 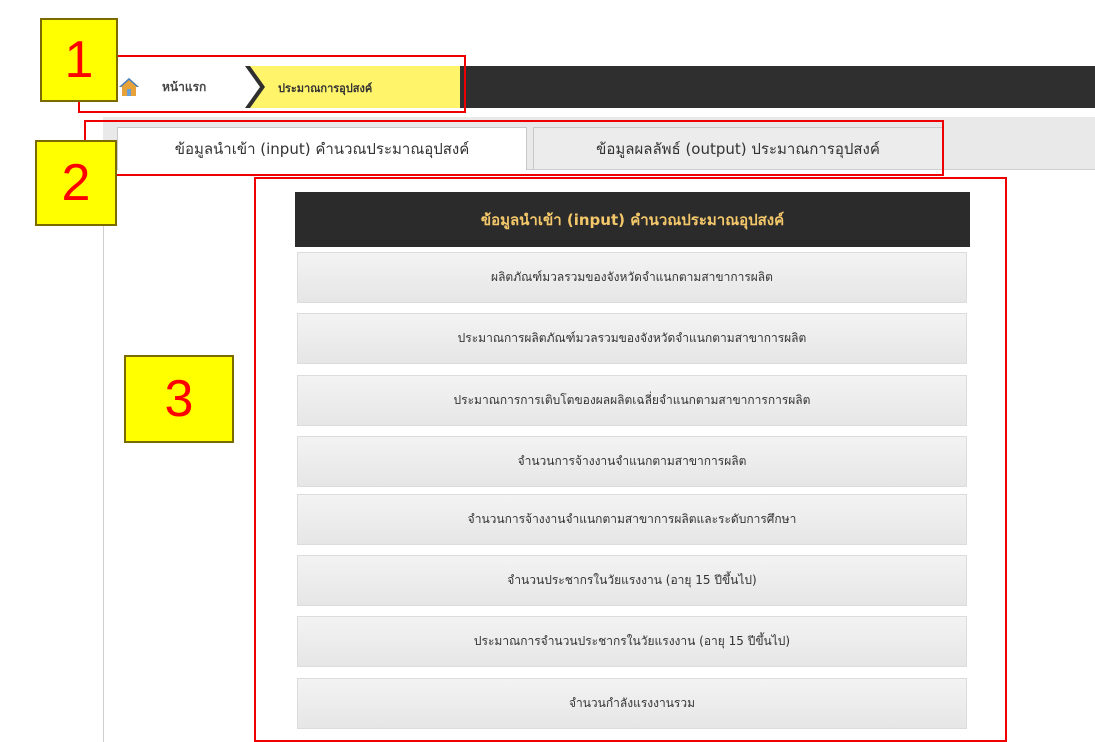 I want to click on callout-2: 2, so click(x=76, y=183).